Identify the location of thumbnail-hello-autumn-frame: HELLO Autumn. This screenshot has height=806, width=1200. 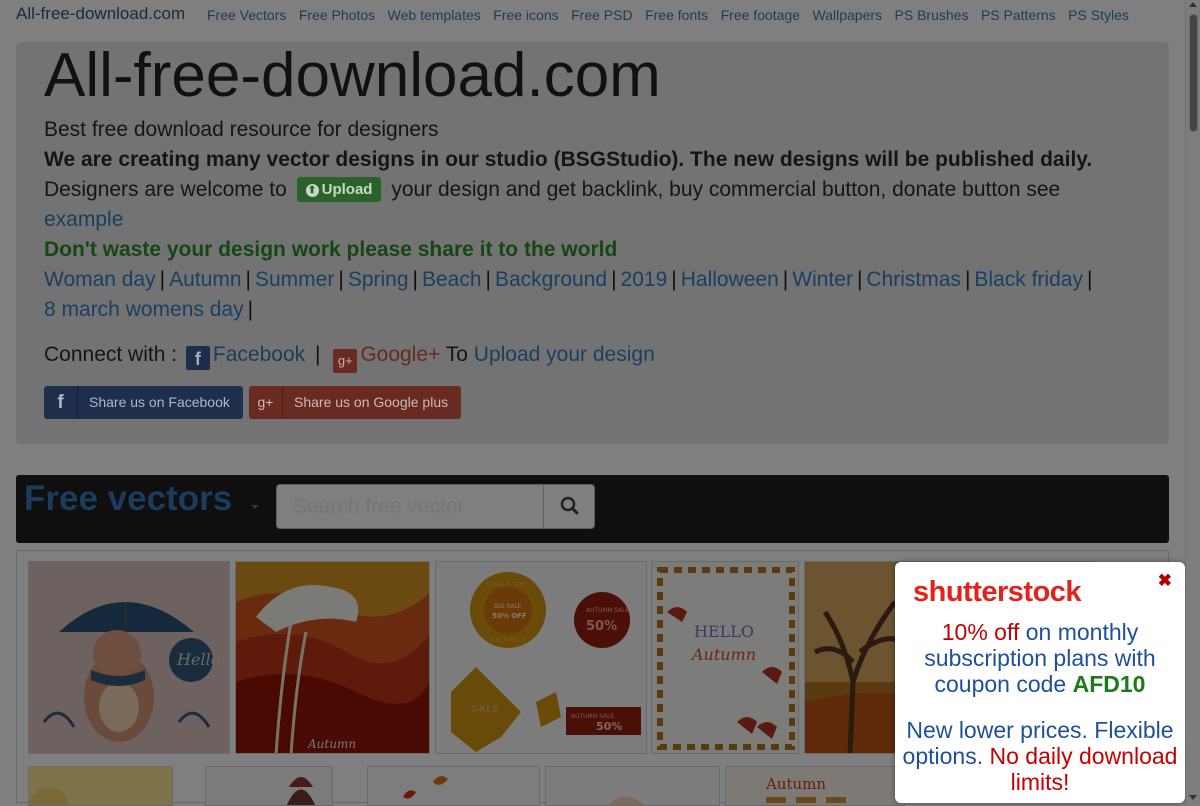
(725, 657).